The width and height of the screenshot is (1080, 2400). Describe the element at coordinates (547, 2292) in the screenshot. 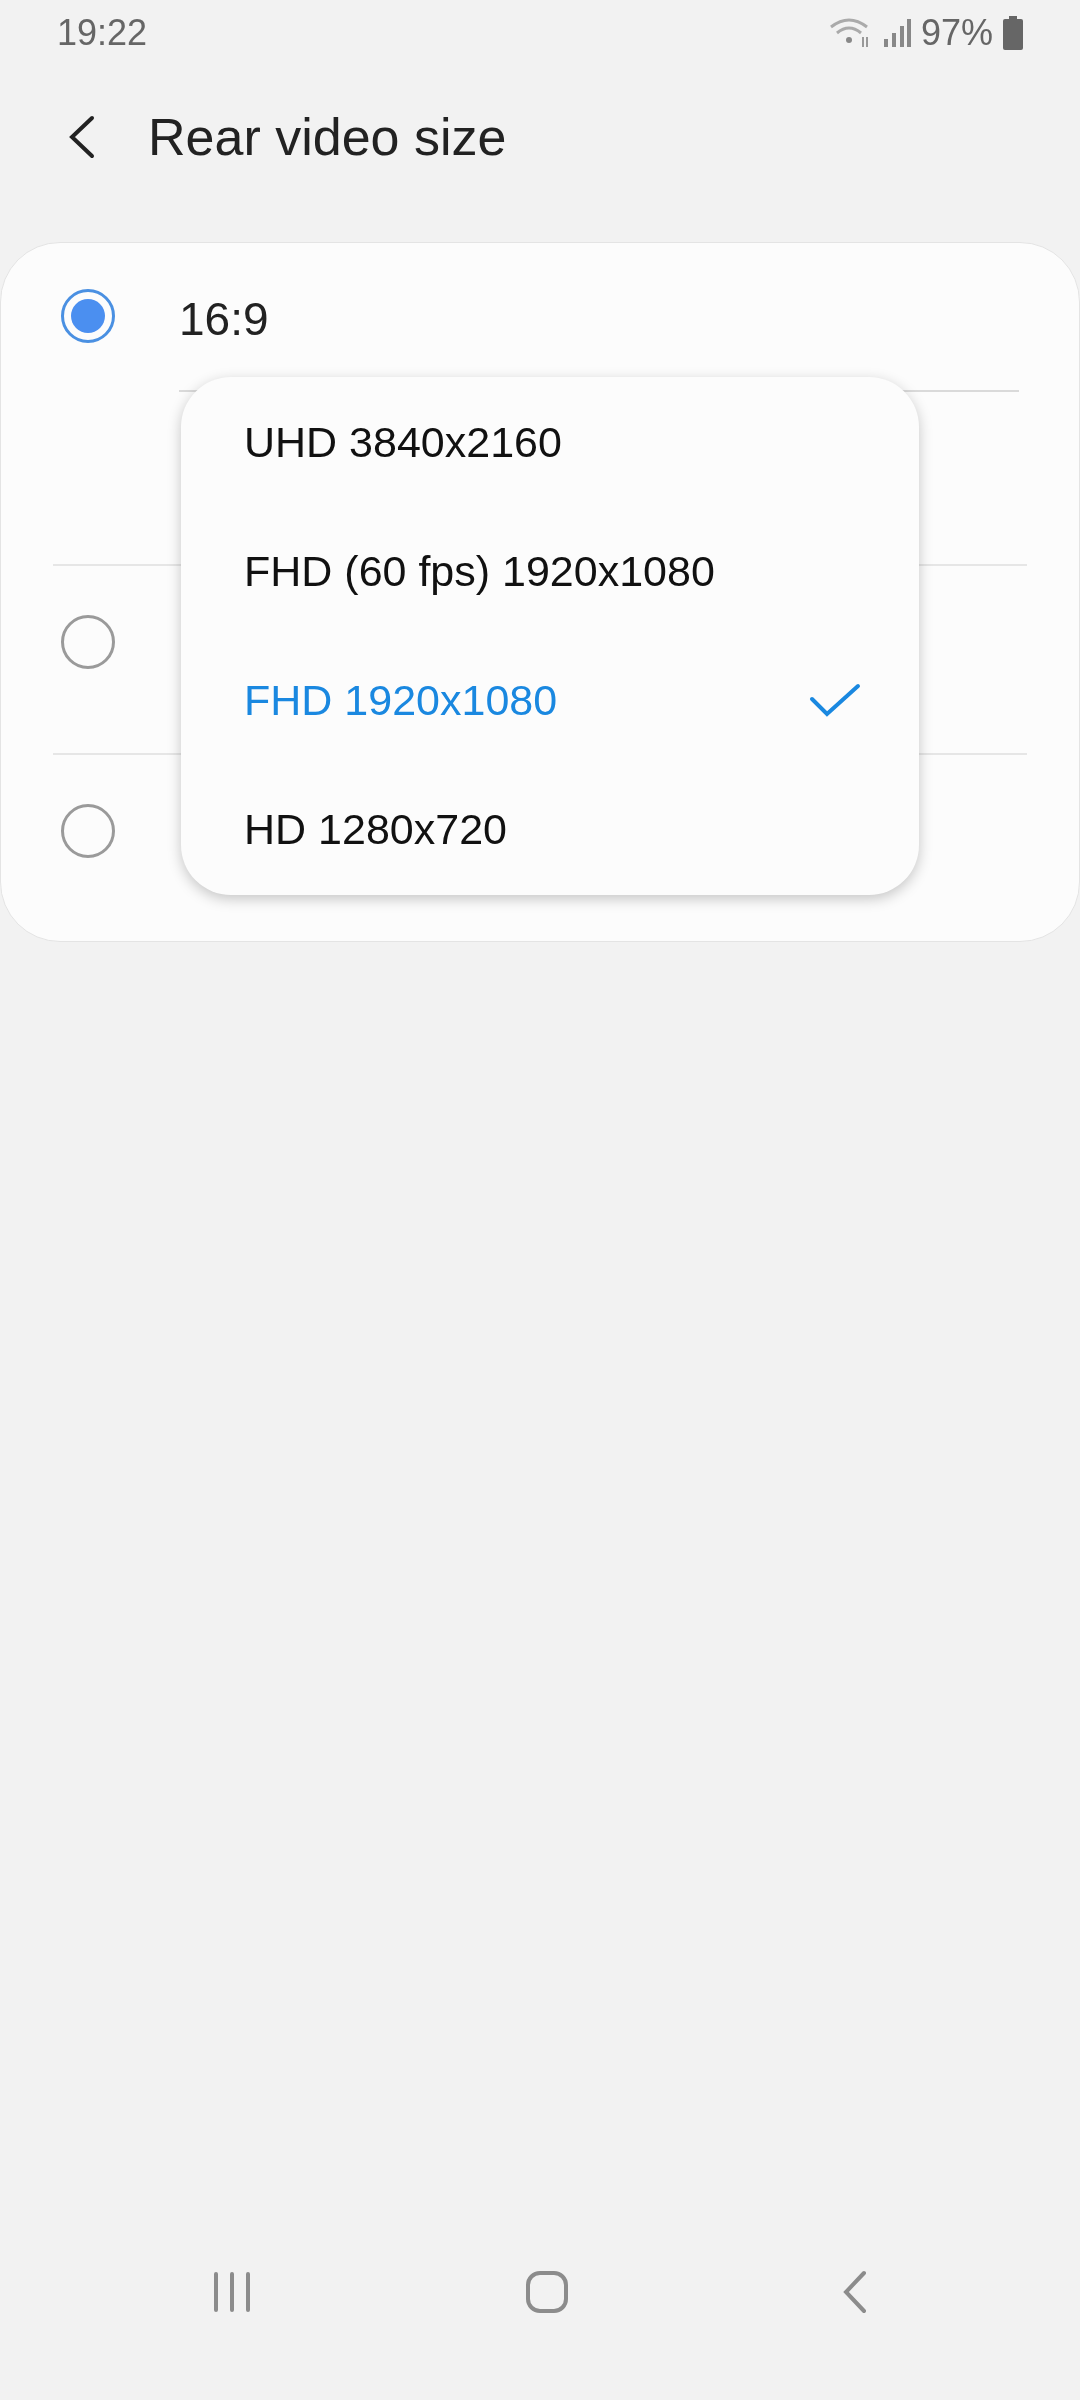

I see `home-icon` at that location.